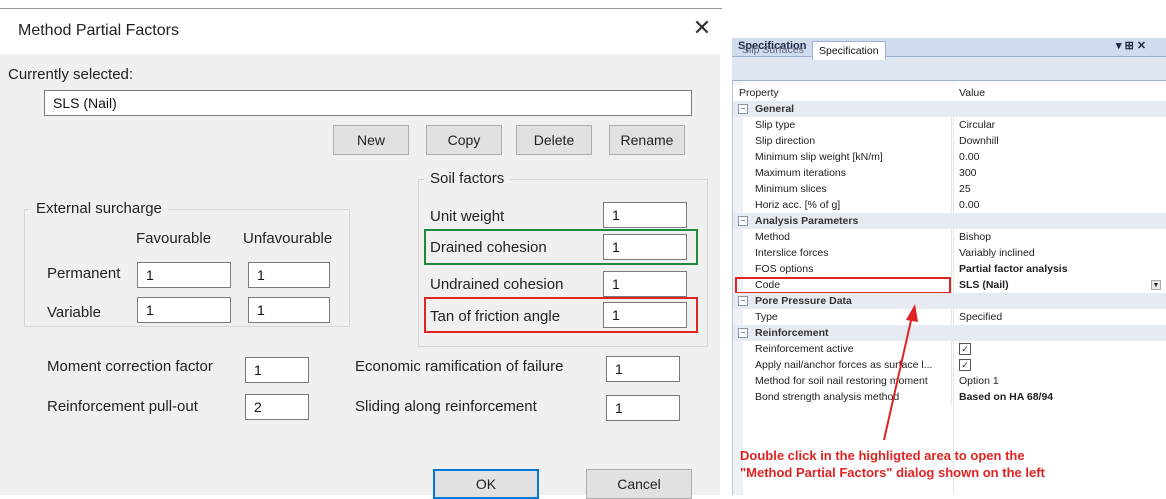  What do you see at coordinates (645, 284) in the screenshot?
I see `undrained-cohesion-field: 1` at bounding box center [645, 284].